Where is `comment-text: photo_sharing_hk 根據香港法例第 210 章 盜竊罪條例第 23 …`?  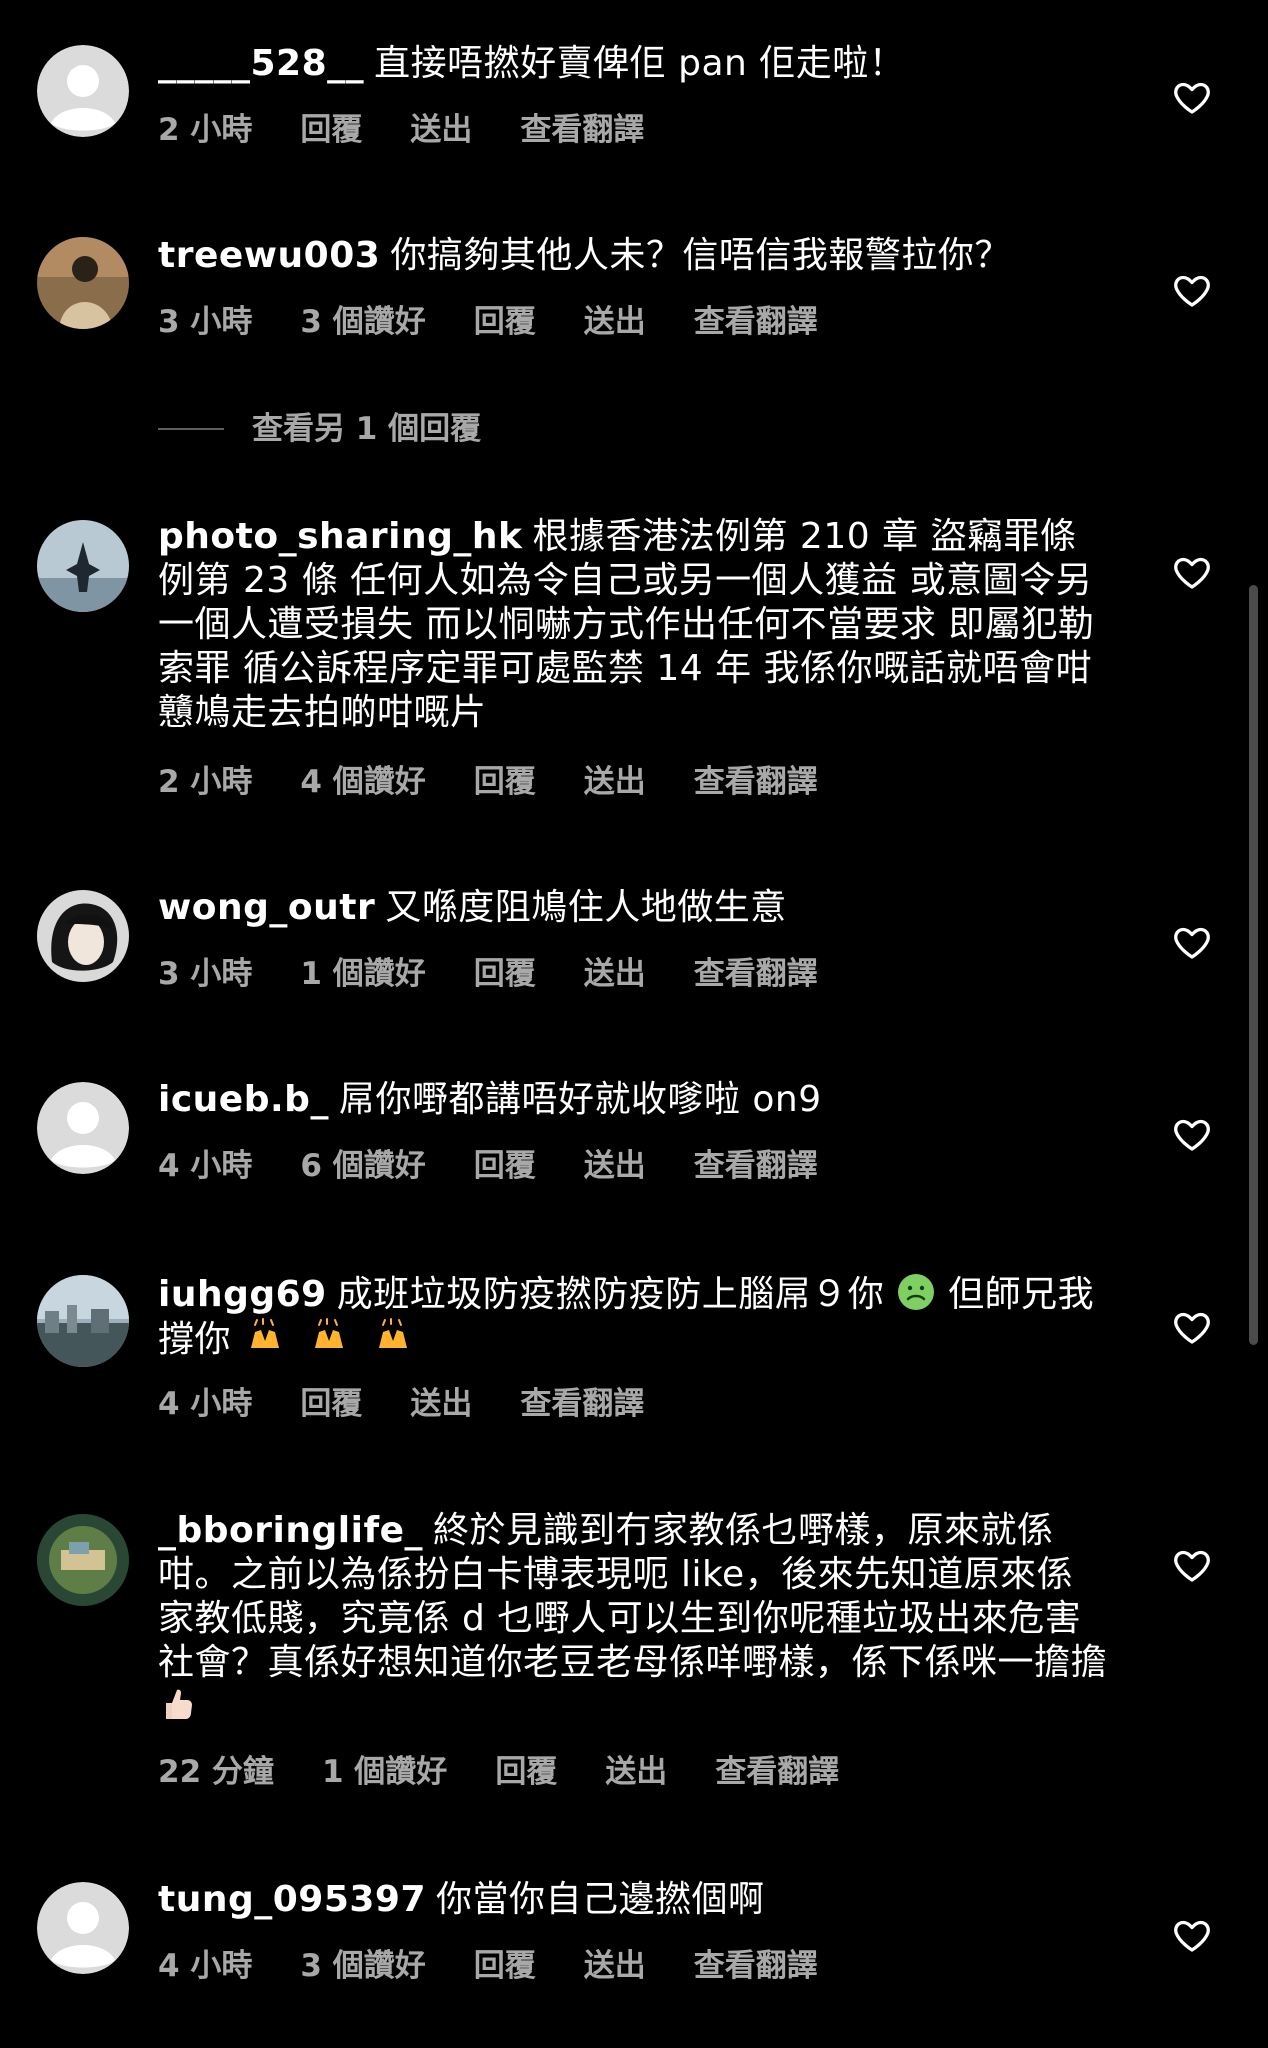
comment-text: photo_sharing_hk 根據香港法例第 210 章 盜竊罪條例第 23 … is located at coordinates (633, 625).